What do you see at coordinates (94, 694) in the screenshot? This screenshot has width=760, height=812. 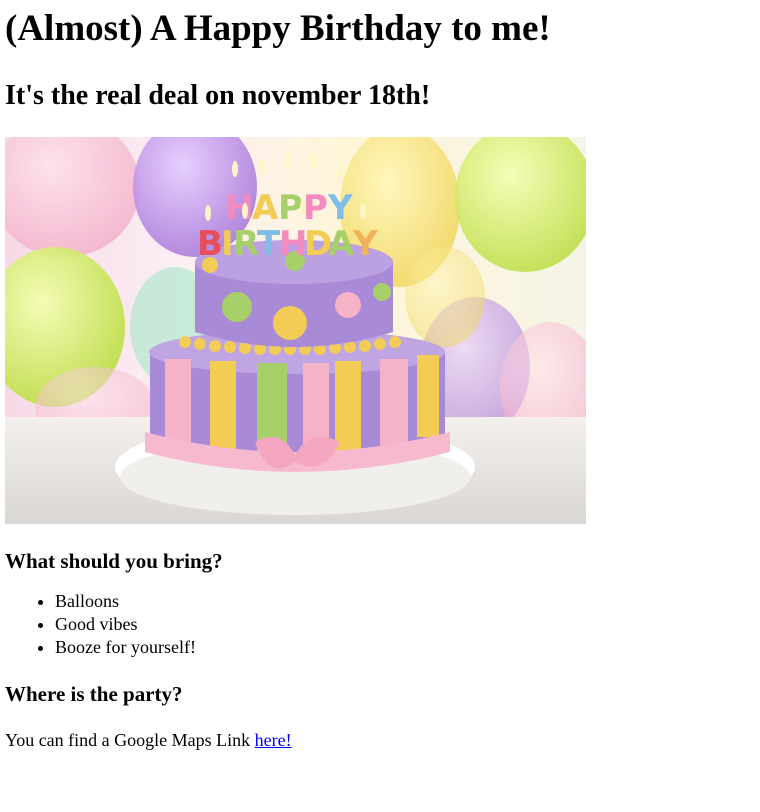 I see `party-heading: Where is the party?` at bounding box center [94, 694].